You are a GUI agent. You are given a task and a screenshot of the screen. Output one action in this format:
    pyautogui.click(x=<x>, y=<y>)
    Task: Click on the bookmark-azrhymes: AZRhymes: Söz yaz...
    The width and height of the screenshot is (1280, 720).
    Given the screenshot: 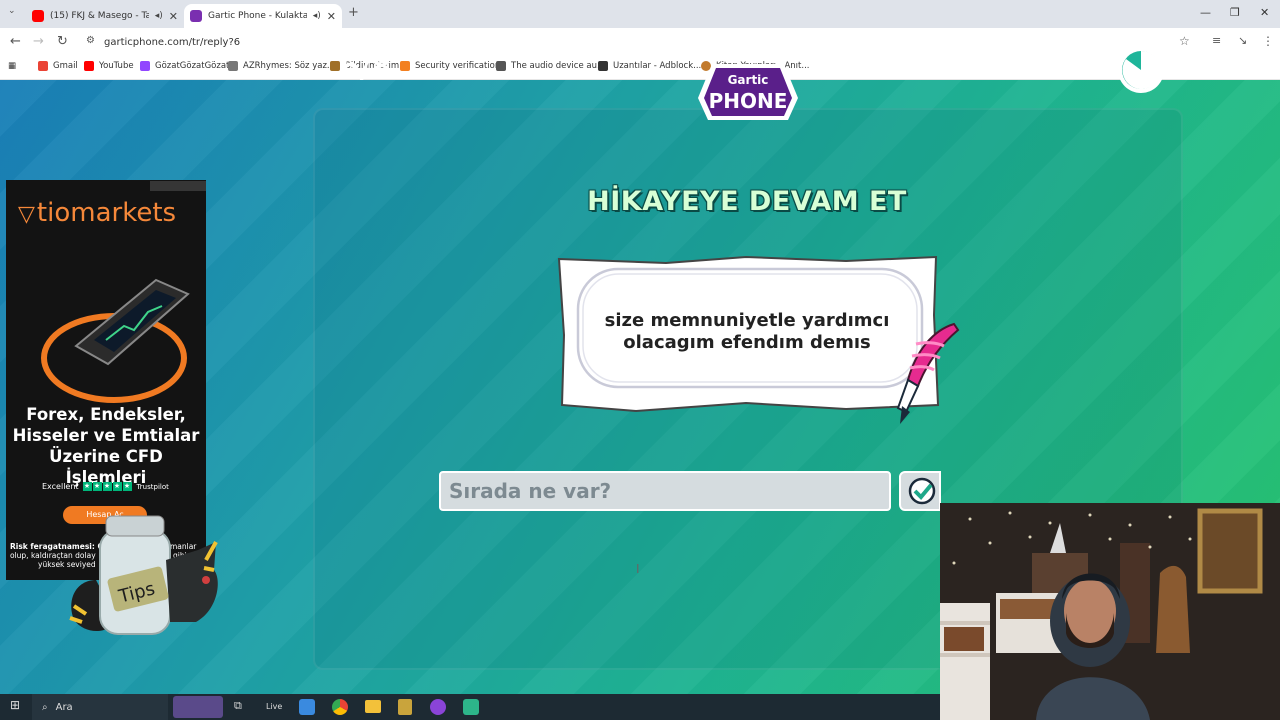 What is the action you would take?
    pyautogui.click(x=281, y=66)
    